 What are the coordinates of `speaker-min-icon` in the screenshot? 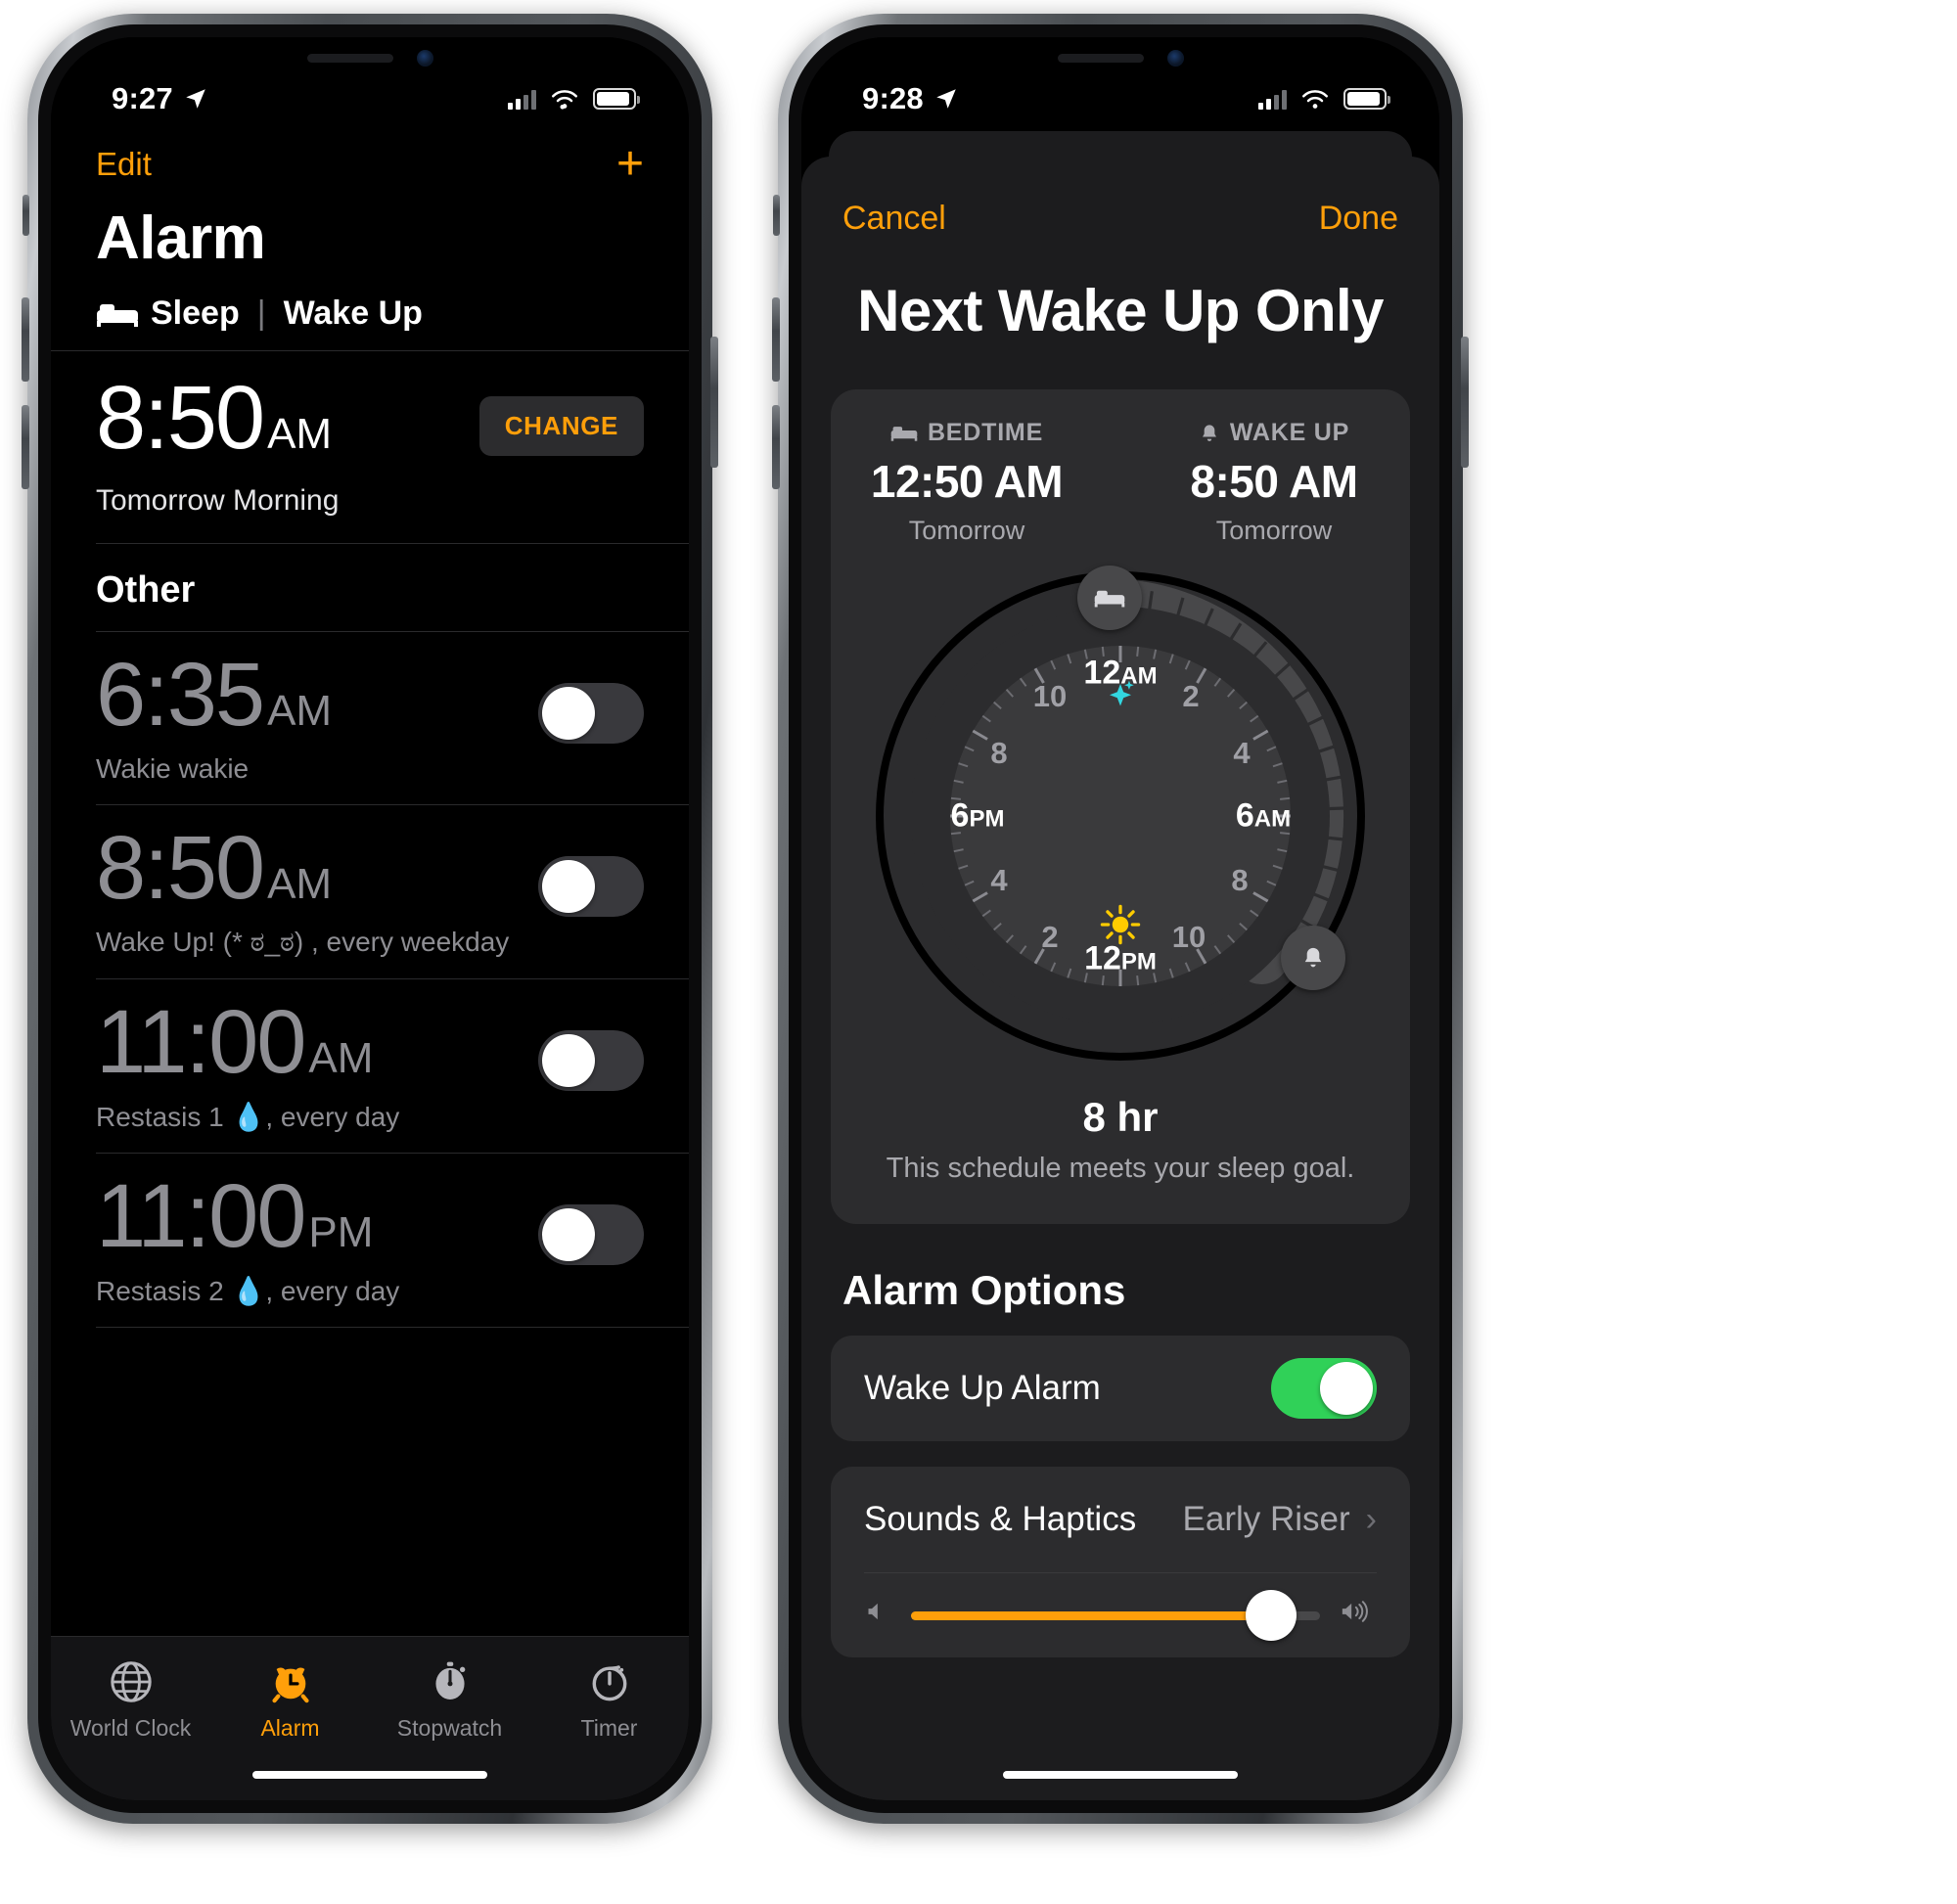 It's located at (879, 1615).